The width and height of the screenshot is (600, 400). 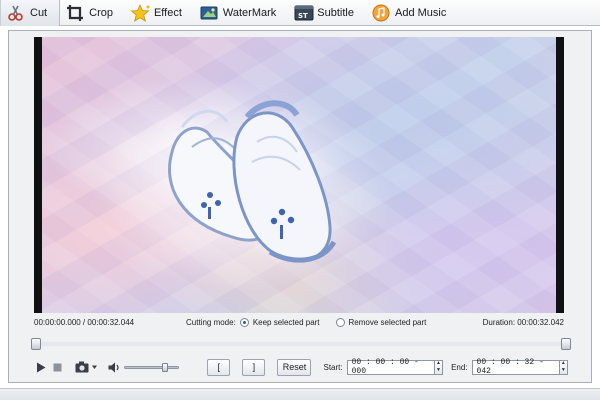 I want to click on tab-watermark-label: WaterMark, so click(x=249, y=13).